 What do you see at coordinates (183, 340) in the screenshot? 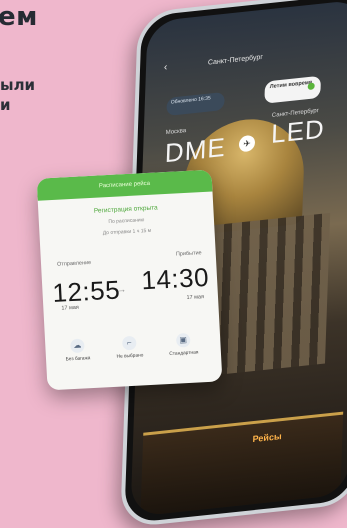
I see `bag-icon: ▣` at bounding box center [183, 340].